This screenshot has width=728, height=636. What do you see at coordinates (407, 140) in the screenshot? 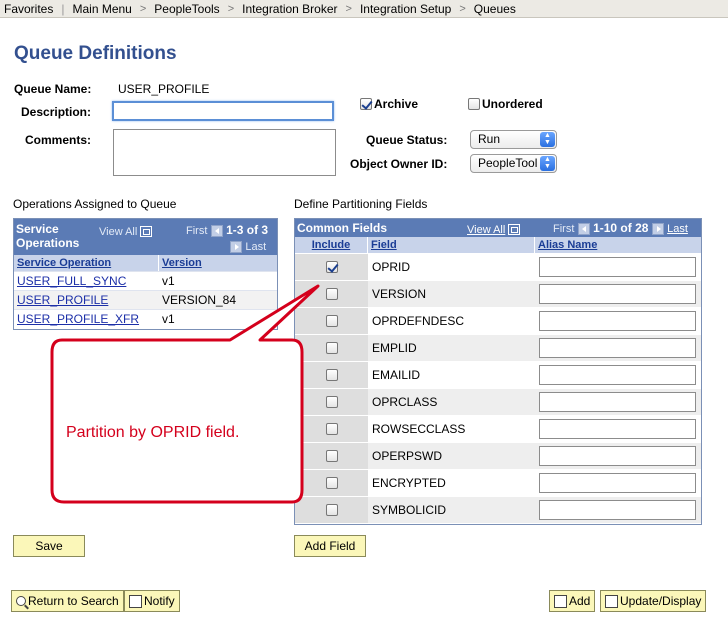
I see `queue-status-label: Queue Status:` at bounding box center [407, 140].